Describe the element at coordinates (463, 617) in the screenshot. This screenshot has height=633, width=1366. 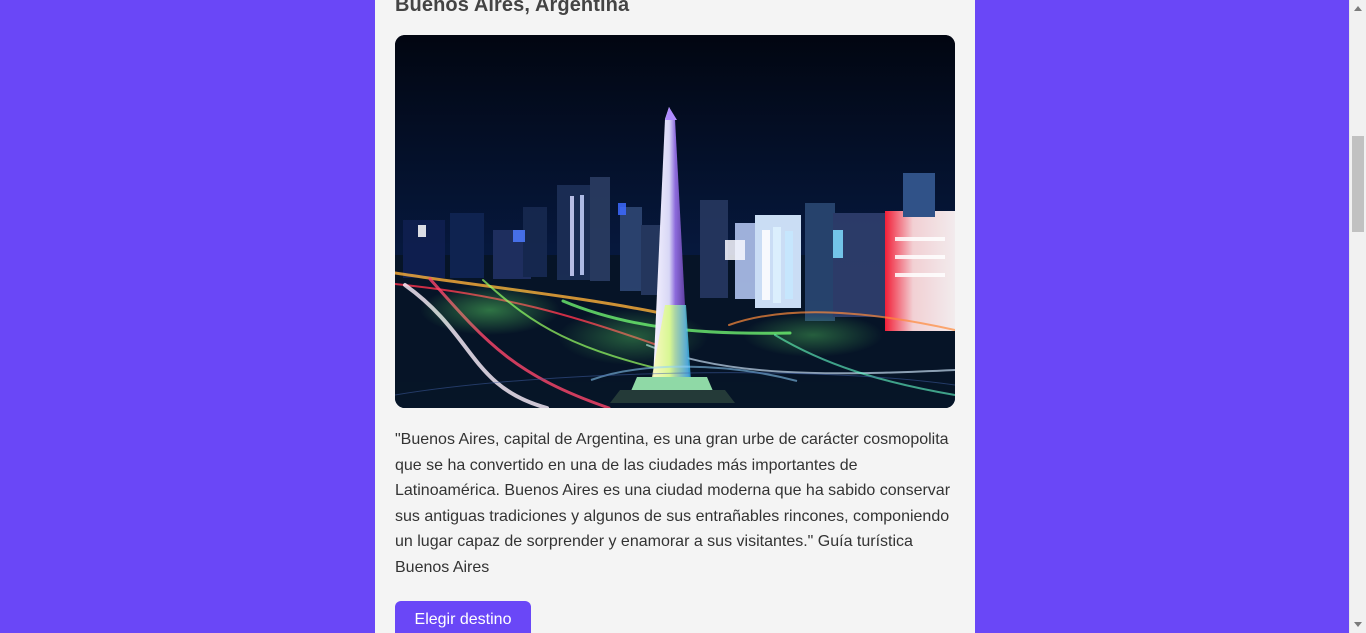
I see `choose-destination-button: Elegir destino` at that location.